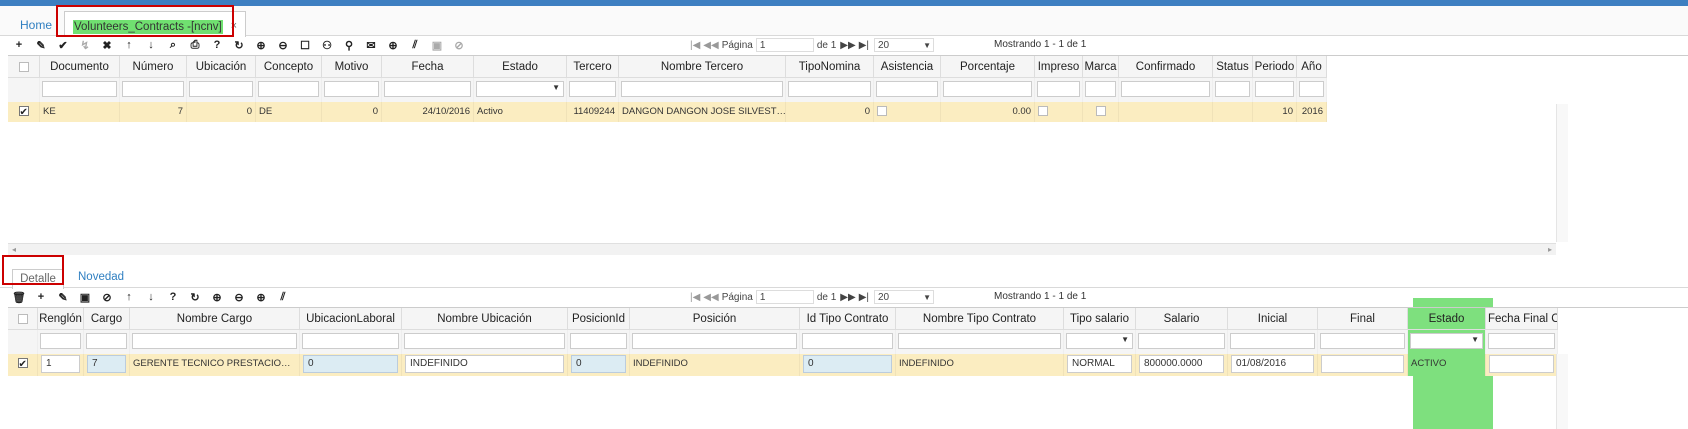  Describe the element at coordinates (61, 319) in the screenshot. I see `col-header: Renglón` at that location.